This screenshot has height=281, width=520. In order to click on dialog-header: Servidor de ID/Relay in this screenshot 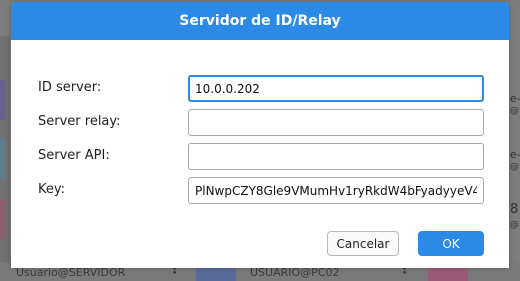, I will do `click(260, 21)`.